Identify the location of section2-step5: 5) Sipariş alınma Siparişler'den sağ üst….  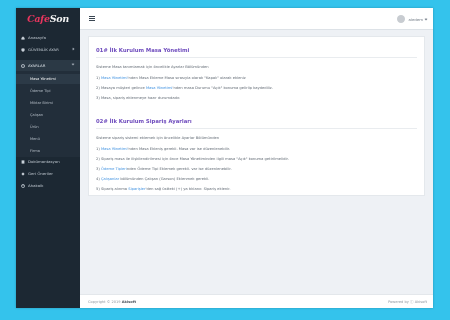
(163, 189).